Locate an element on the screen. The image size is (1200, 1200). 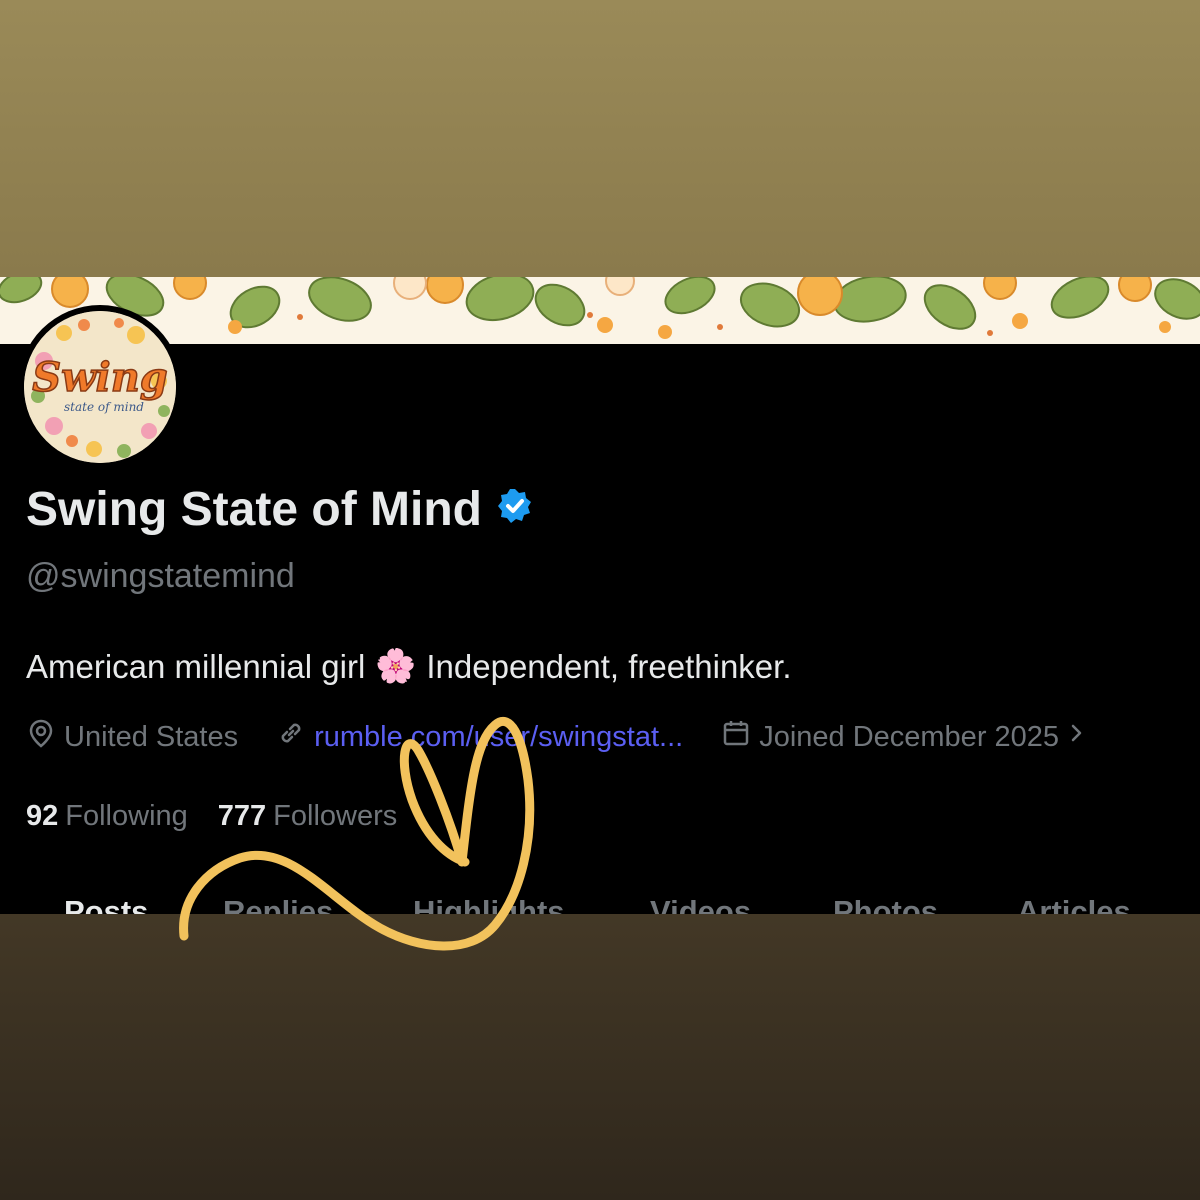
following-label: Following is located at coordinates (126, 816).